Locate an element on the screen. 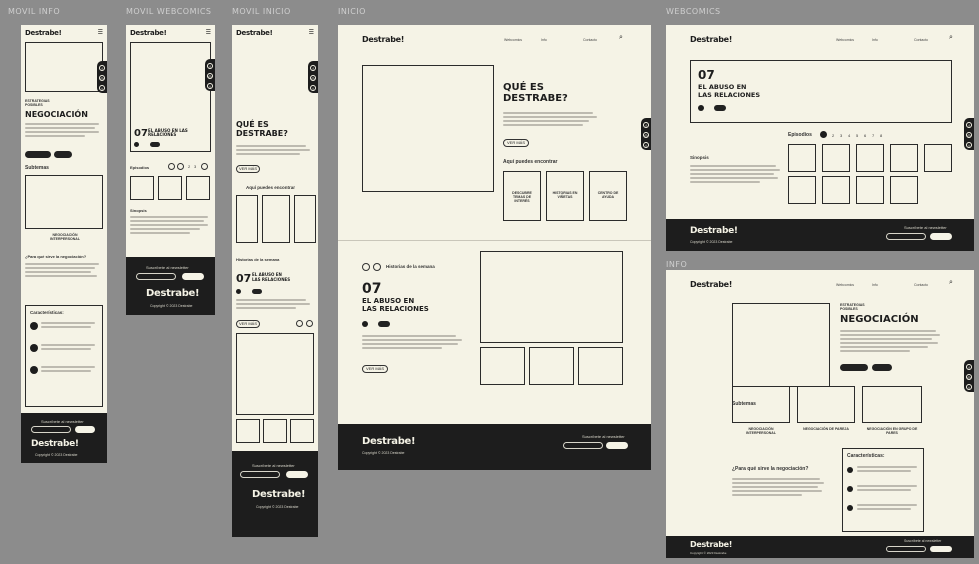  episode-5: 5 is located at coordinates (857, 135).